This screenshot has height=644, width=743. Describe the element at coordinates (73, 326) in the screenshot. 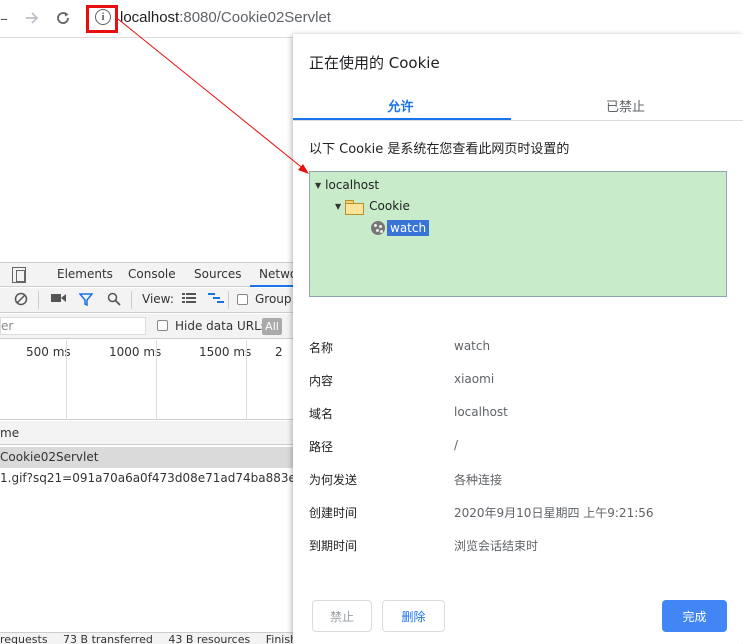

I see `filter-input: er` at that location.